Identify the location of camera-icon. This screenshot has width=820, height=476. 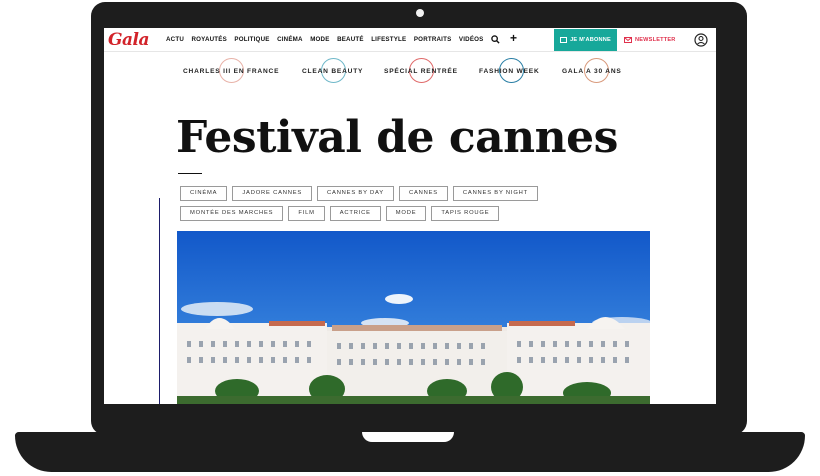
(420, 13).